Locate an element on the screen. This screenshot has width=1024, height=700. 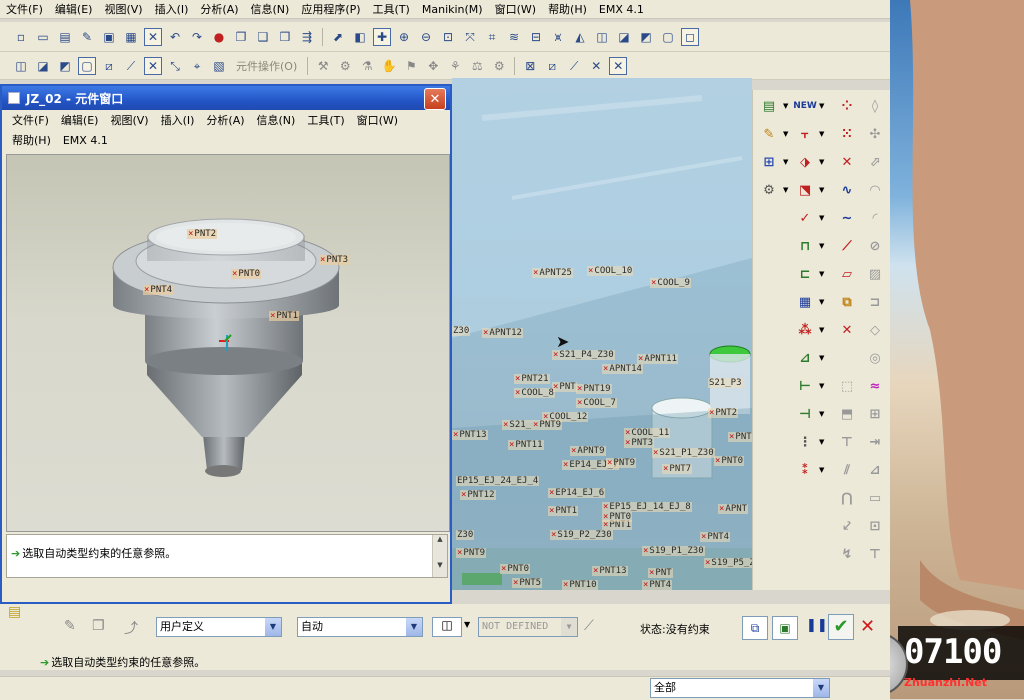
merge-icon: ⬒ is located at coordinates (847, 414).